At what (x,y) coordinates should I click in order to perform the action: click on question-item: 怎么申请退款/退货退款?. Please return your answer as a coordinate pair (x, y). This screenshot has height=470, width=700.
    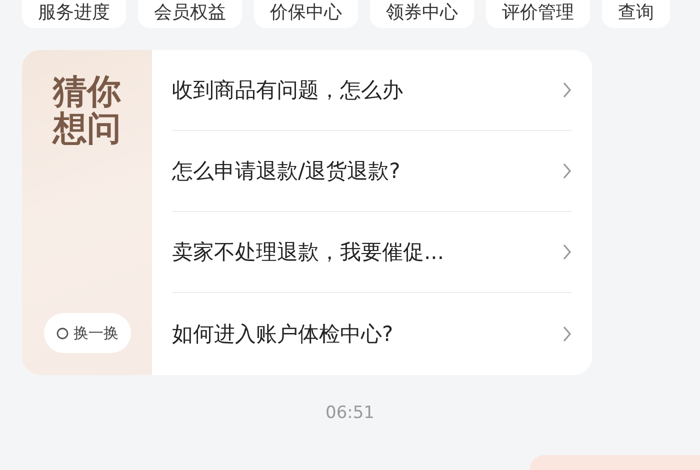
    Looking at the image, I should click on (372, 171).